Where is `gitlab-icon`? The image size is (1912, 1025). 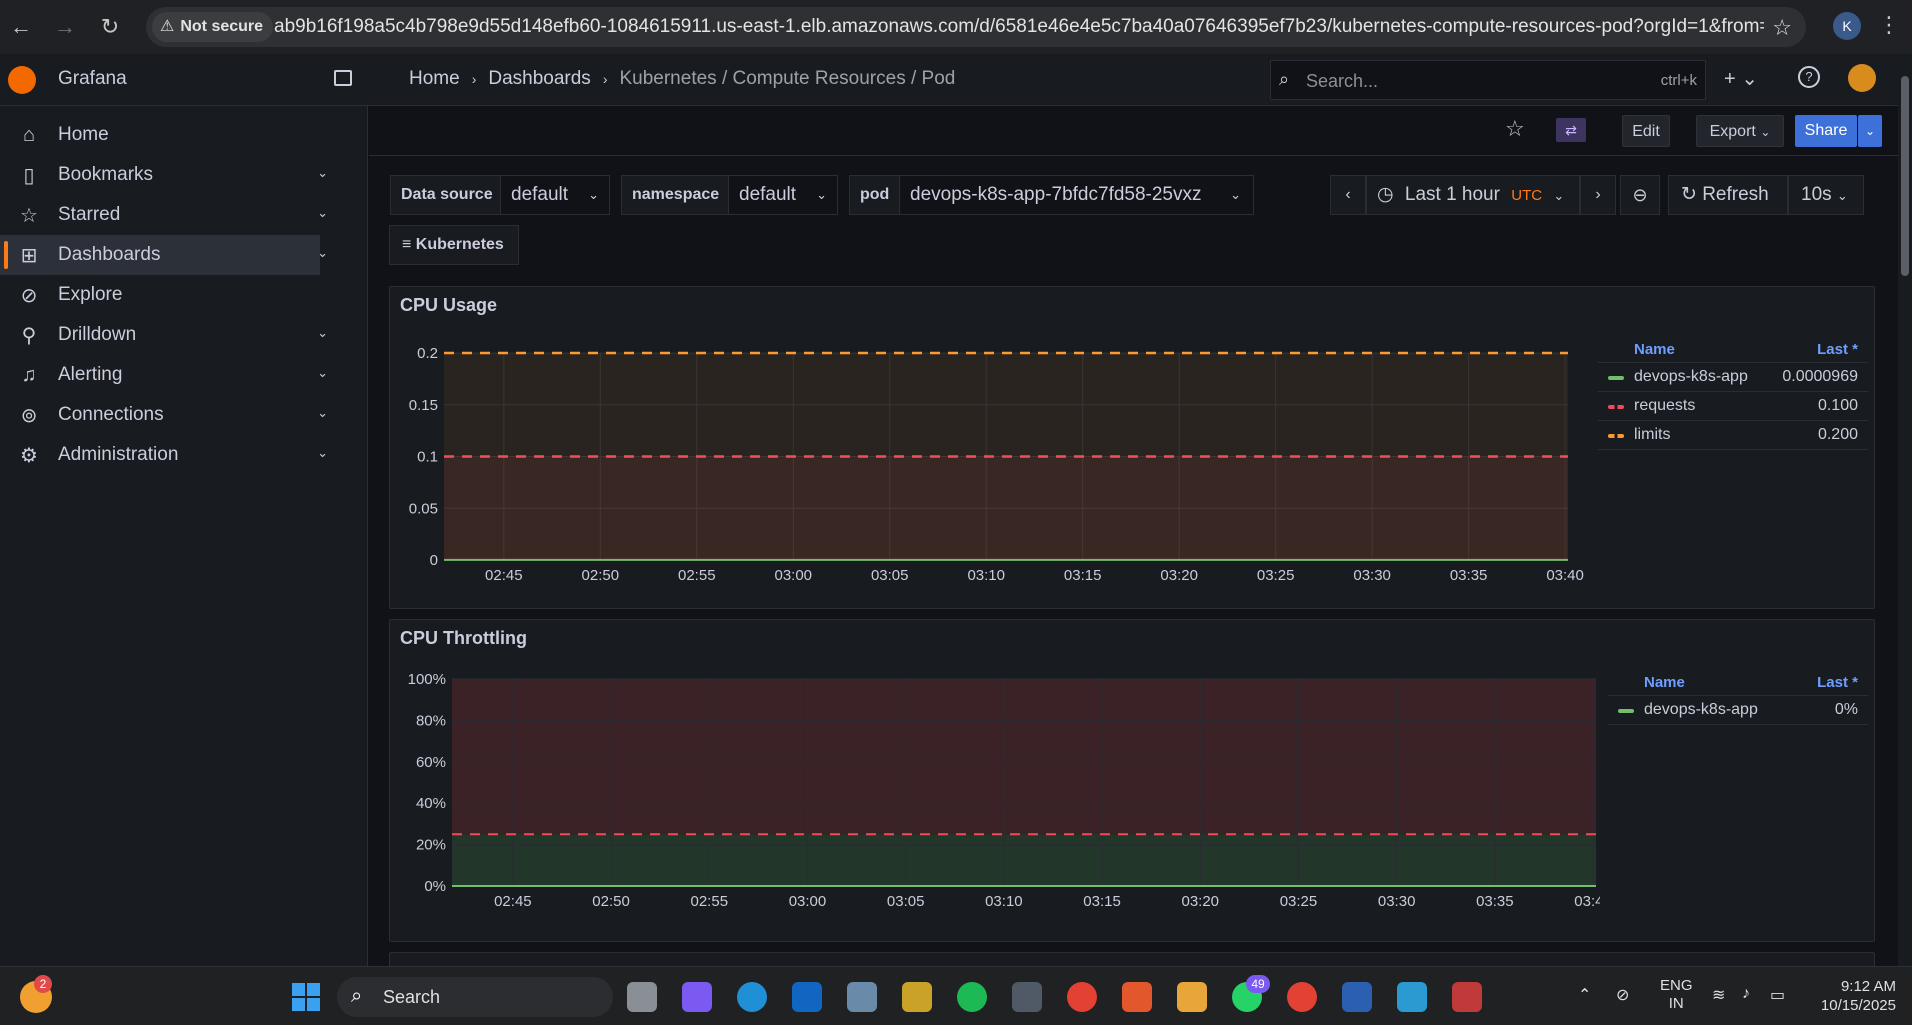 gitlab-icon is located at coordinates (1137, 997).